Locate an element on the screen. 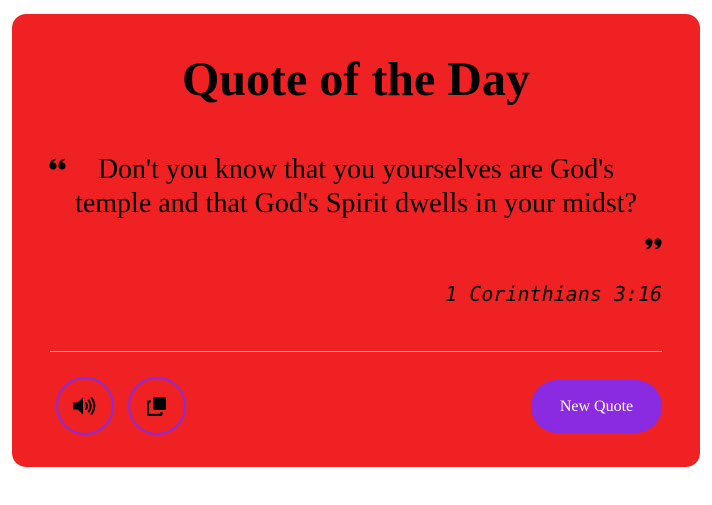  divider is located at coordinates (356, 351).